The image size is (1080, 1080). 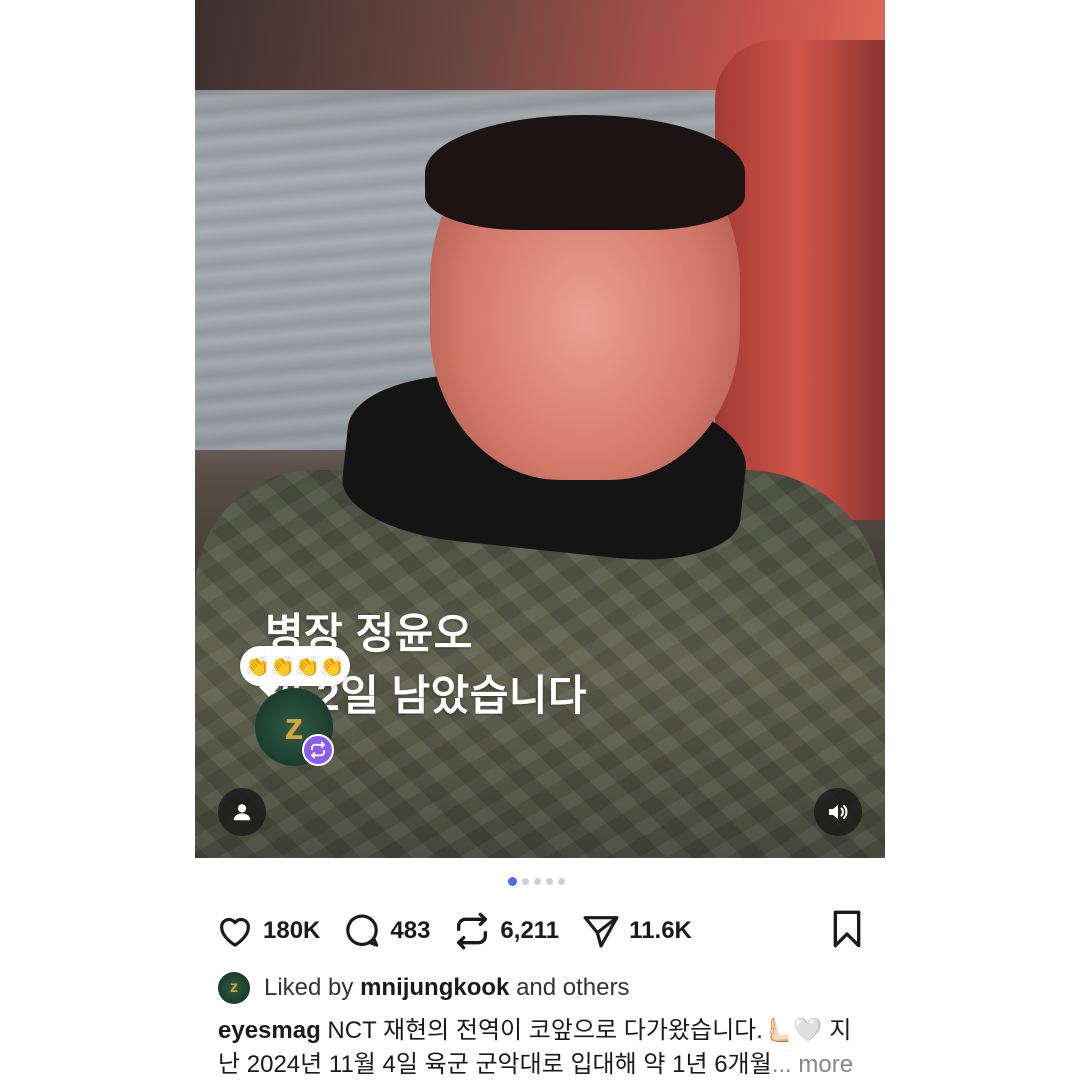 What do you see at coordinates (235, 932) in the screenshot?
I see `heart-icon` at bounding box center [235, 932].